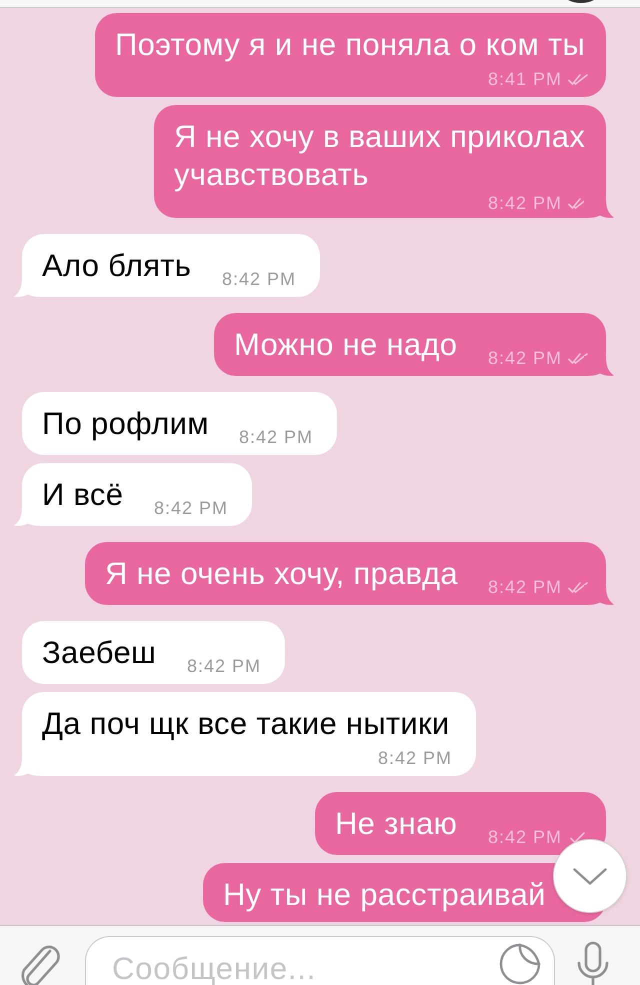  What do you see at coordinates (525, 79) in the screenshot?
I see `message-time: 8:41 PM` at bounding box center [525, 79].